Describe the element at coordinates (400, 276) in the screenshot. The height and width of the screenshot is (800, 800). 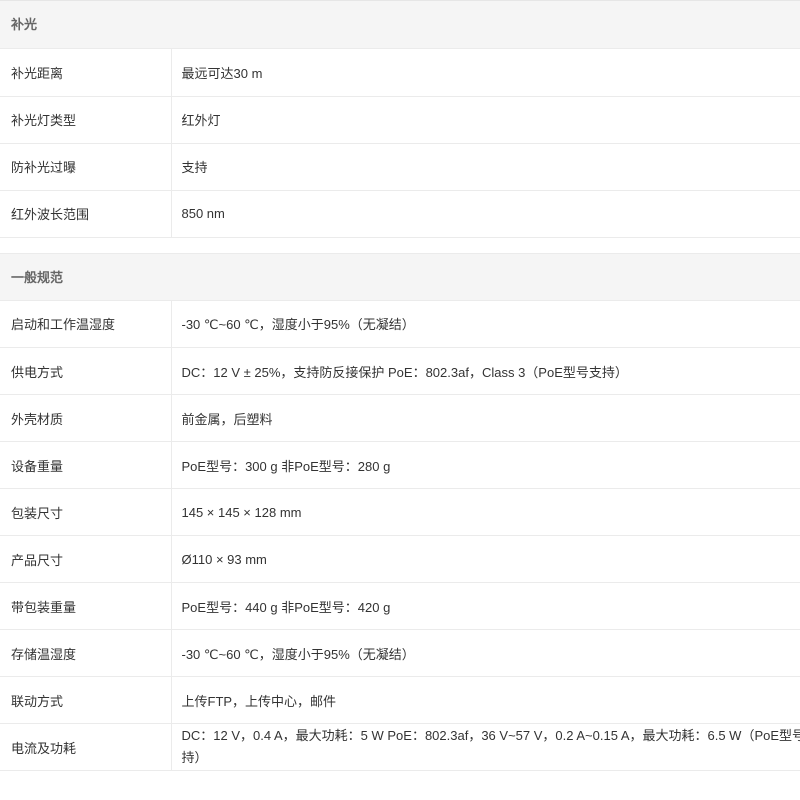
I see `section-header-general-spec: 一般规范` at that location.